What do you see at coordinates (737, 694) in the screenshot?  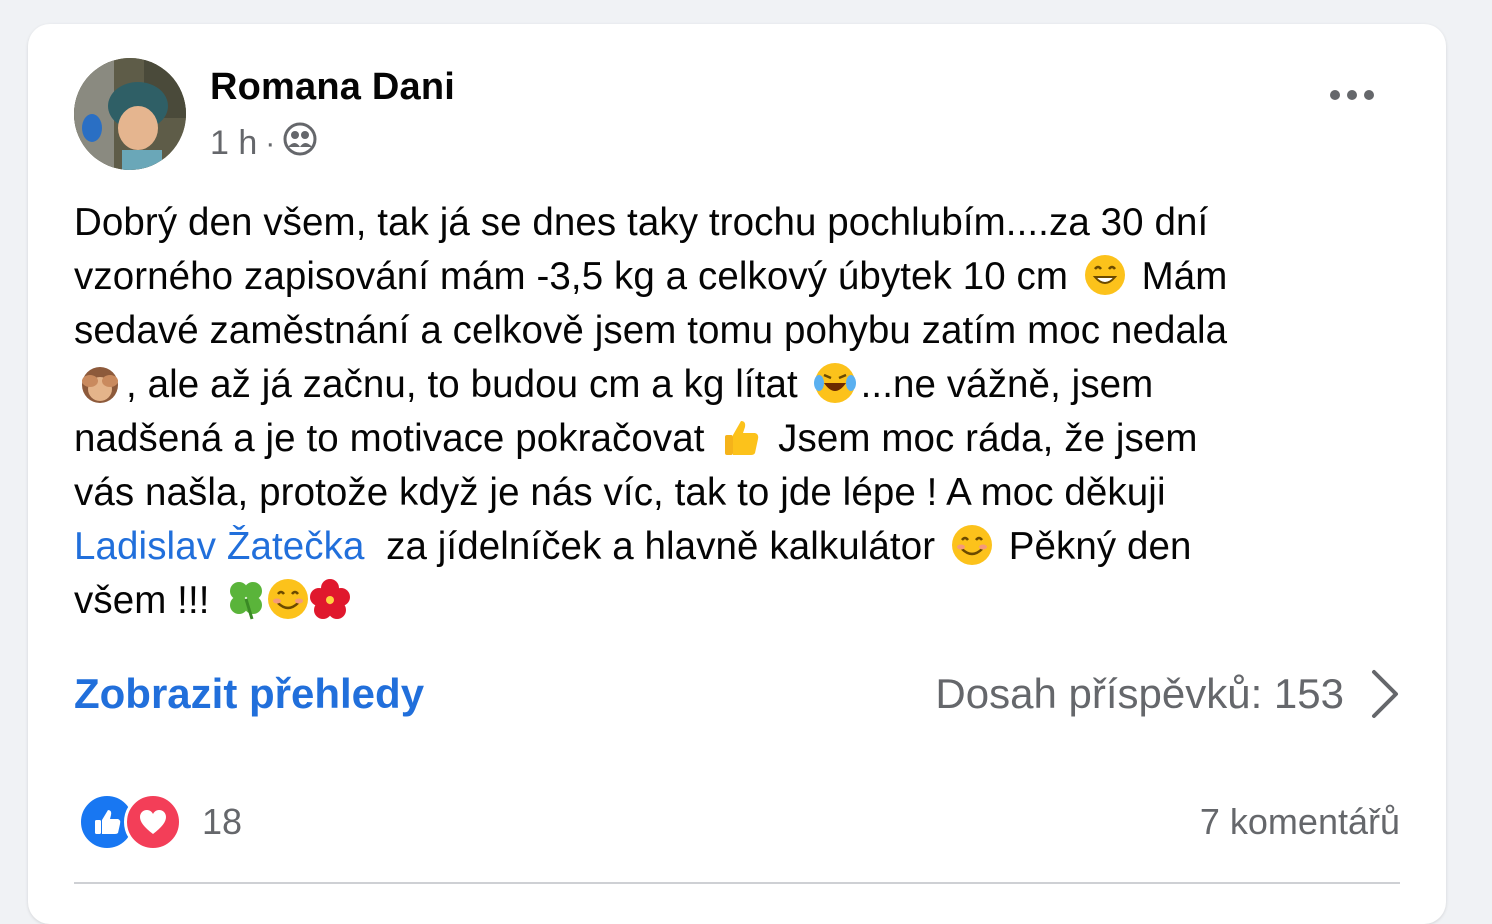 I see `insights-row: Zobrazit přehledy Dosah příspěvků: 153` at bounding box center [737, 694].